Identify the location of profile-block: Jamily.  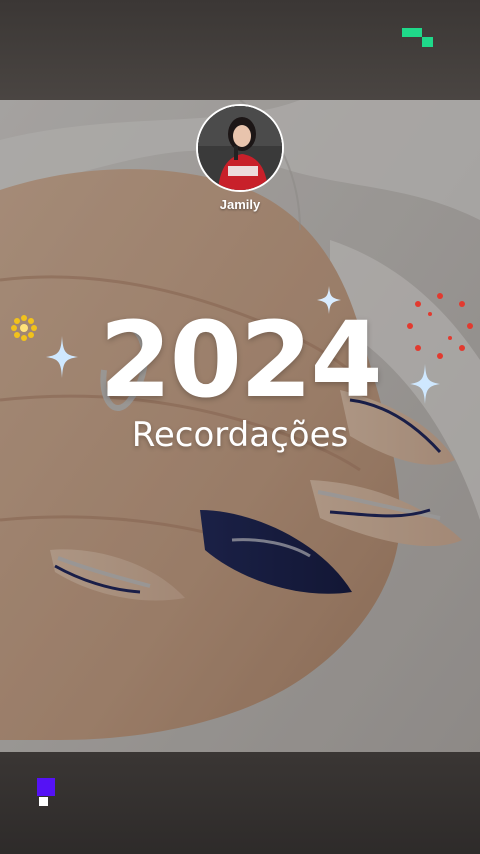
(240, 158).